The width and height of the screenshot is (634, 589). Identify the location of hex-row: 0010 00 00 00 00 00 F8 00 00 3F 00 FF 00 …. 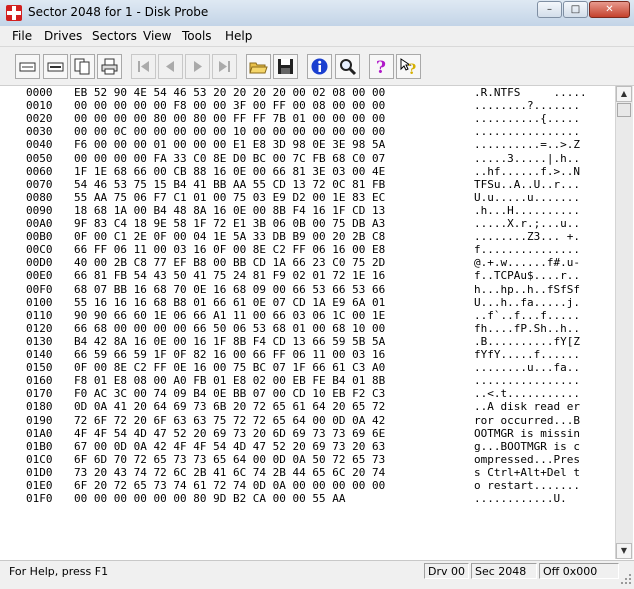
(306, 105).